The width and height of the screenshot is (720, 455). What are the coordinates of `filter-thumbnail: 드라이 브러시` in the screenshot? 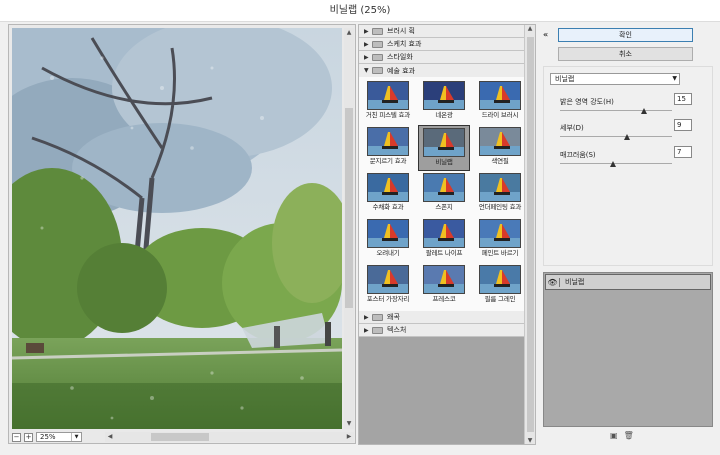 It's located at (500, 102).